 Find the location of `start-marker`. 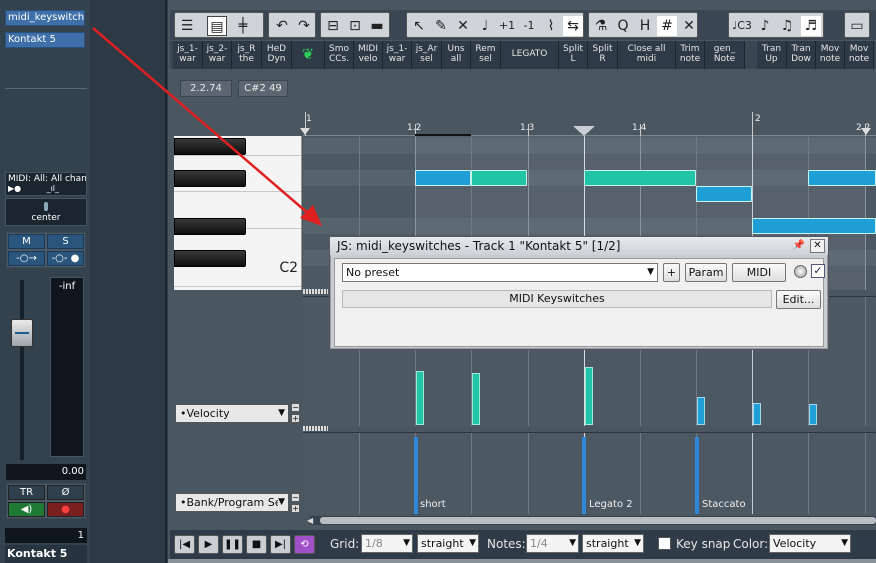

start-marker is located at coordinates (305, 131).